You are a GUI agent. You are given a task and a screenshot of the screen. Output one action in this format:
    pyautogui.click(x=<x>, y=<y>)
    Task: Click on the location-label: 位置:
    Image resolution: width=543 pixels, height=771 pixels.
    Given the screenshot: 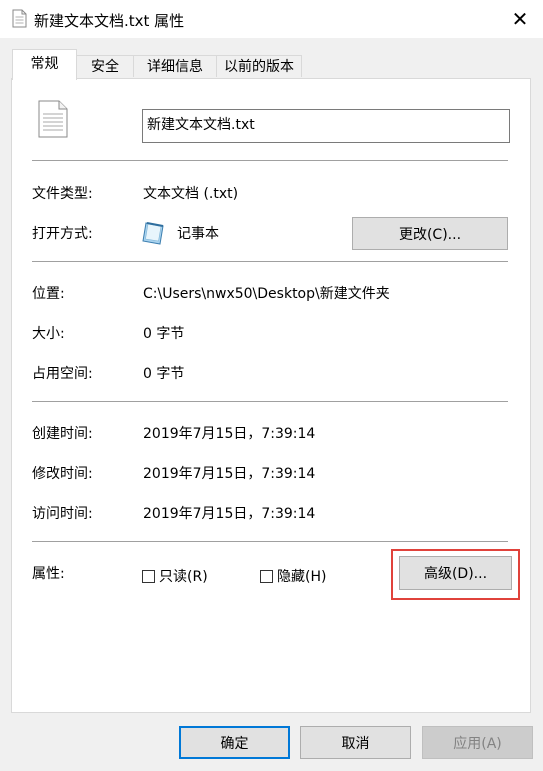 What is the action you would take?
    pyautogui.click(x=48, y=294)
    